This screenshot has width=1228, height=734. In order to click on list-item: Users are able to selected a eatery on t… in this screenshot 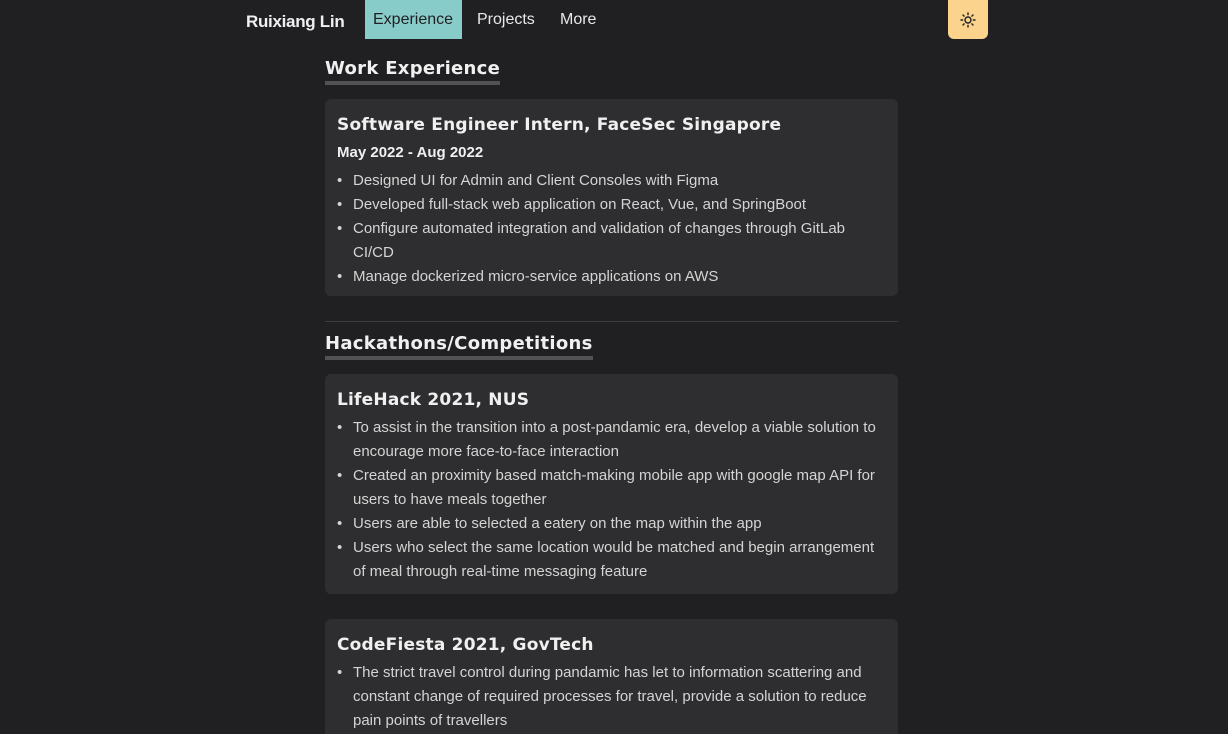, I will do `click(611, 524)`.